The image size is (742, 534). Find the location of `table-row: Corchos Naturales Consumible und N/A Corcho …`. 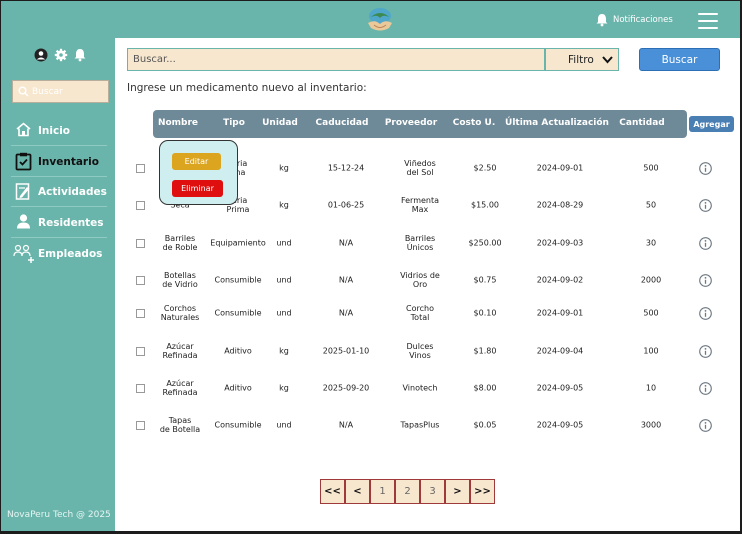

table-row: Corchos Naturales Consumible und N/A Corcho … is located at coordinates (431, 313).